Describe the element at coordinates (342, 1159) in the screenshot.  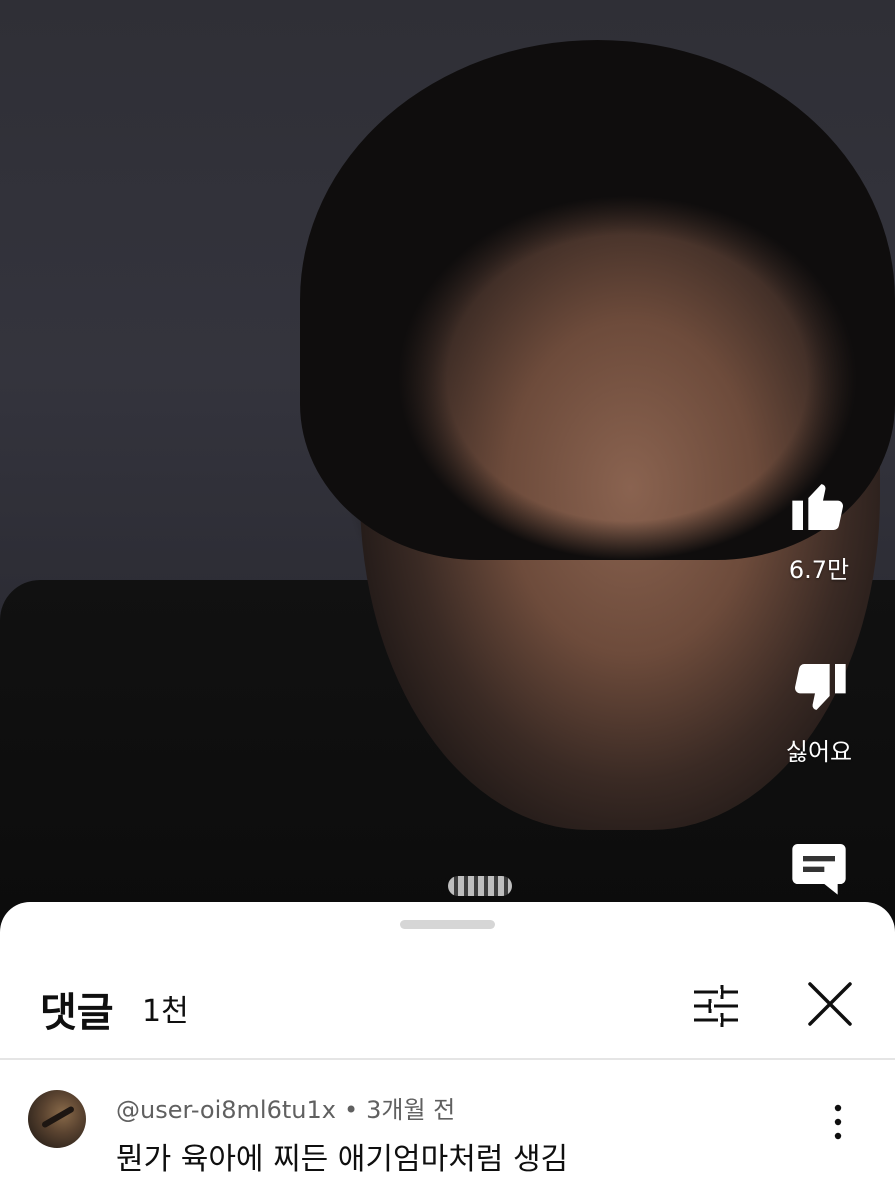
I see `comment-text: 뭔가 육아에 찌든 애기엄마처럼 생김` at that location.